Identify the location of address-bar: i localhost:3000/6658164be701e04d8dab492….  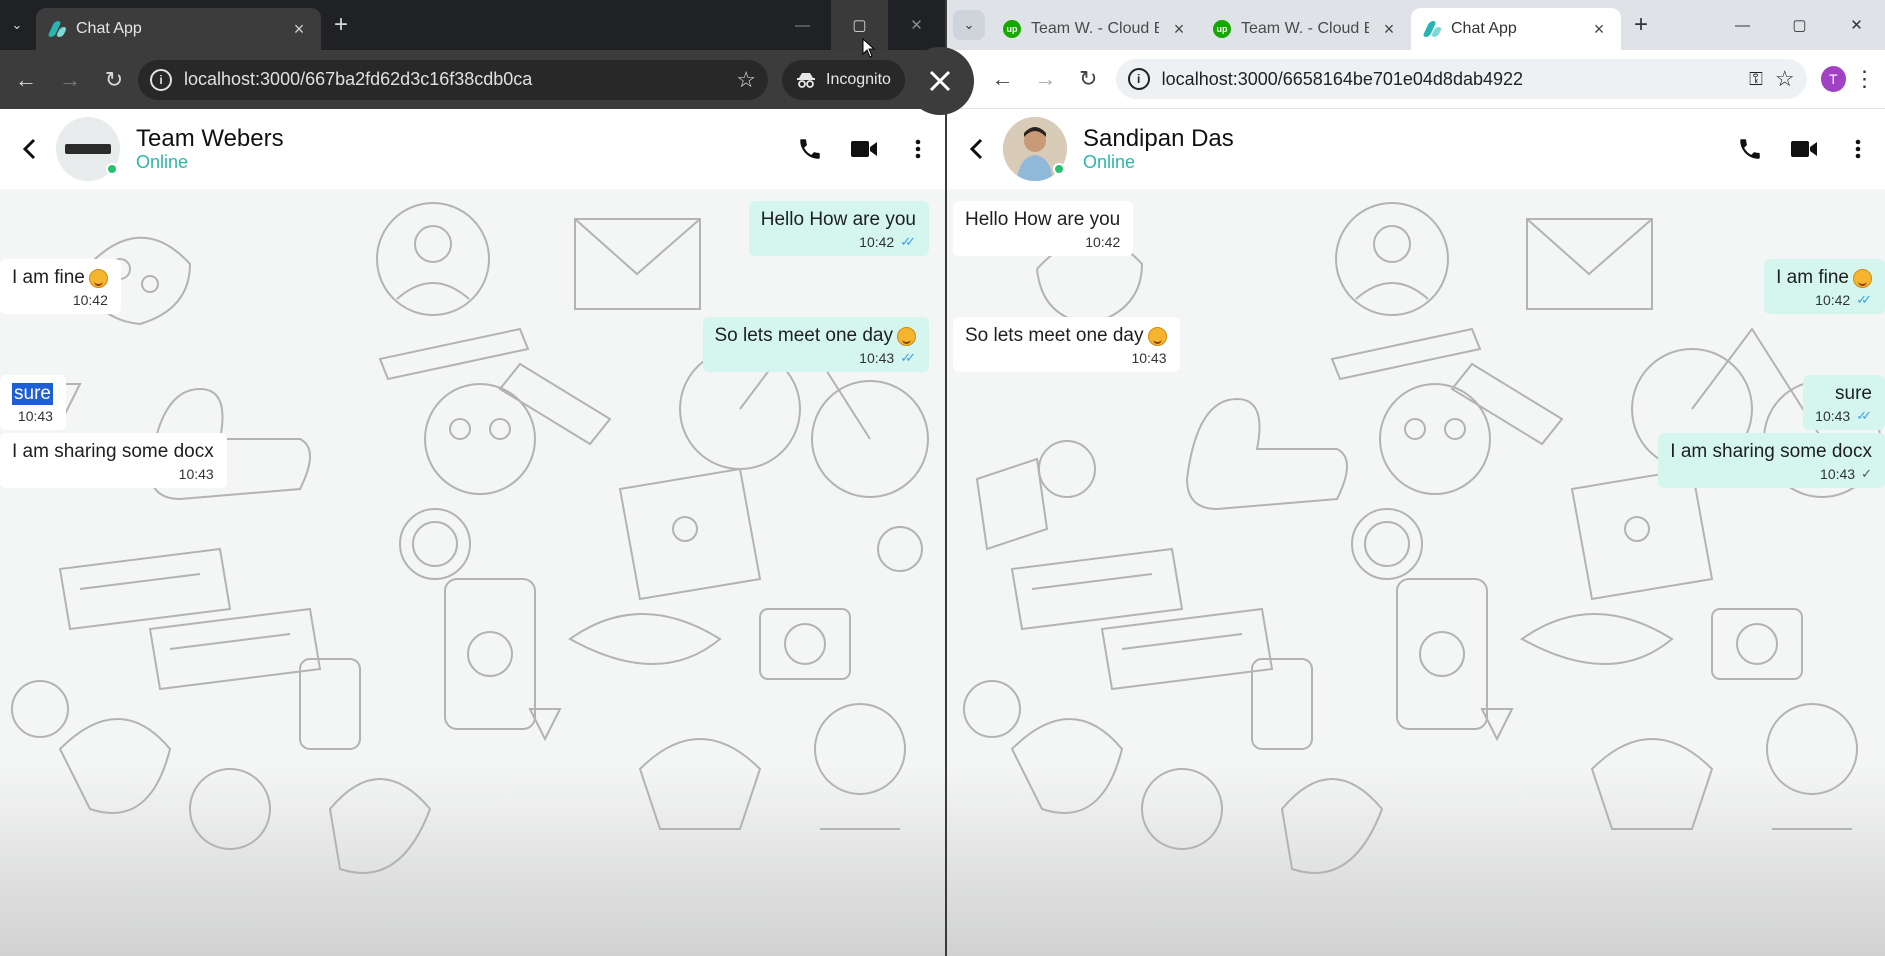
(1461, 79).